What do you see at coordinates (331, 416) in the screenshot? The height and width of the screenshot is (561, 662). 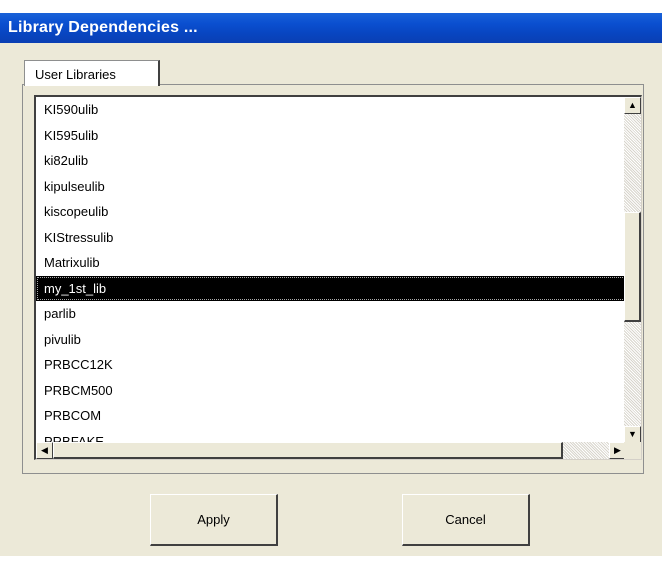 I see `list-item: PRBCOM` at bounding box center [331, 416].